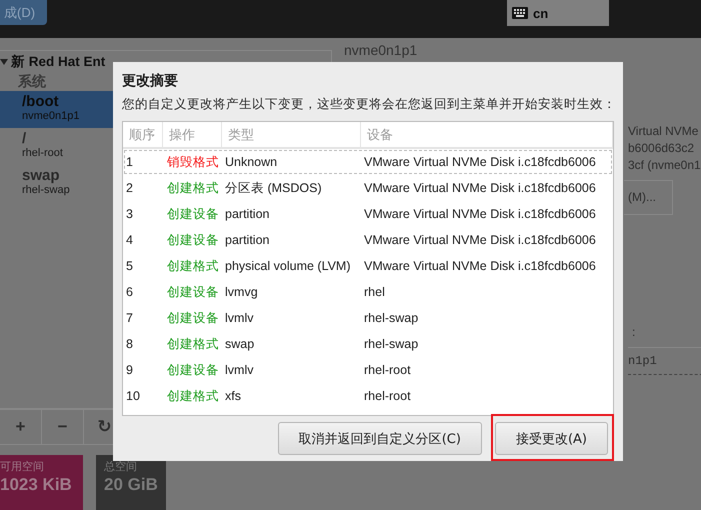 The width and height of the screenshot is (701, 510). Describe the element at coordinates (558, 13) in the screenshot. I see `keyboard-indicator: cn` at that location.